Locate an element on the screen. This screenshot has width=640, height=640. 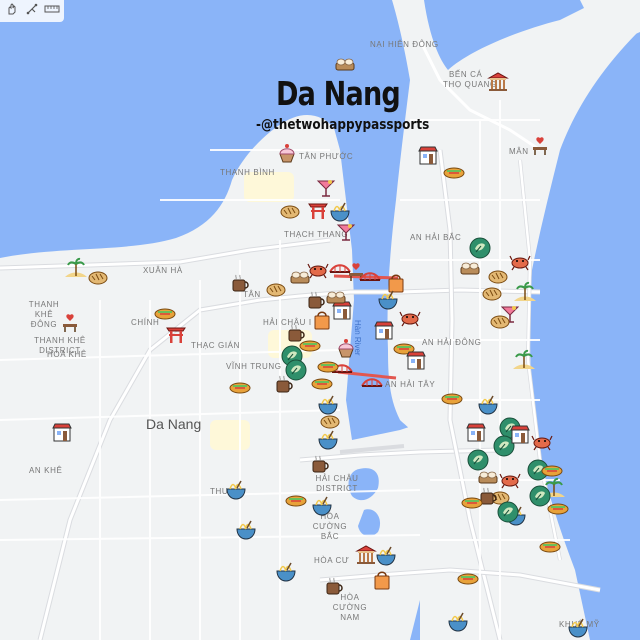
dessert-icon is located at coordinates (287, 153).